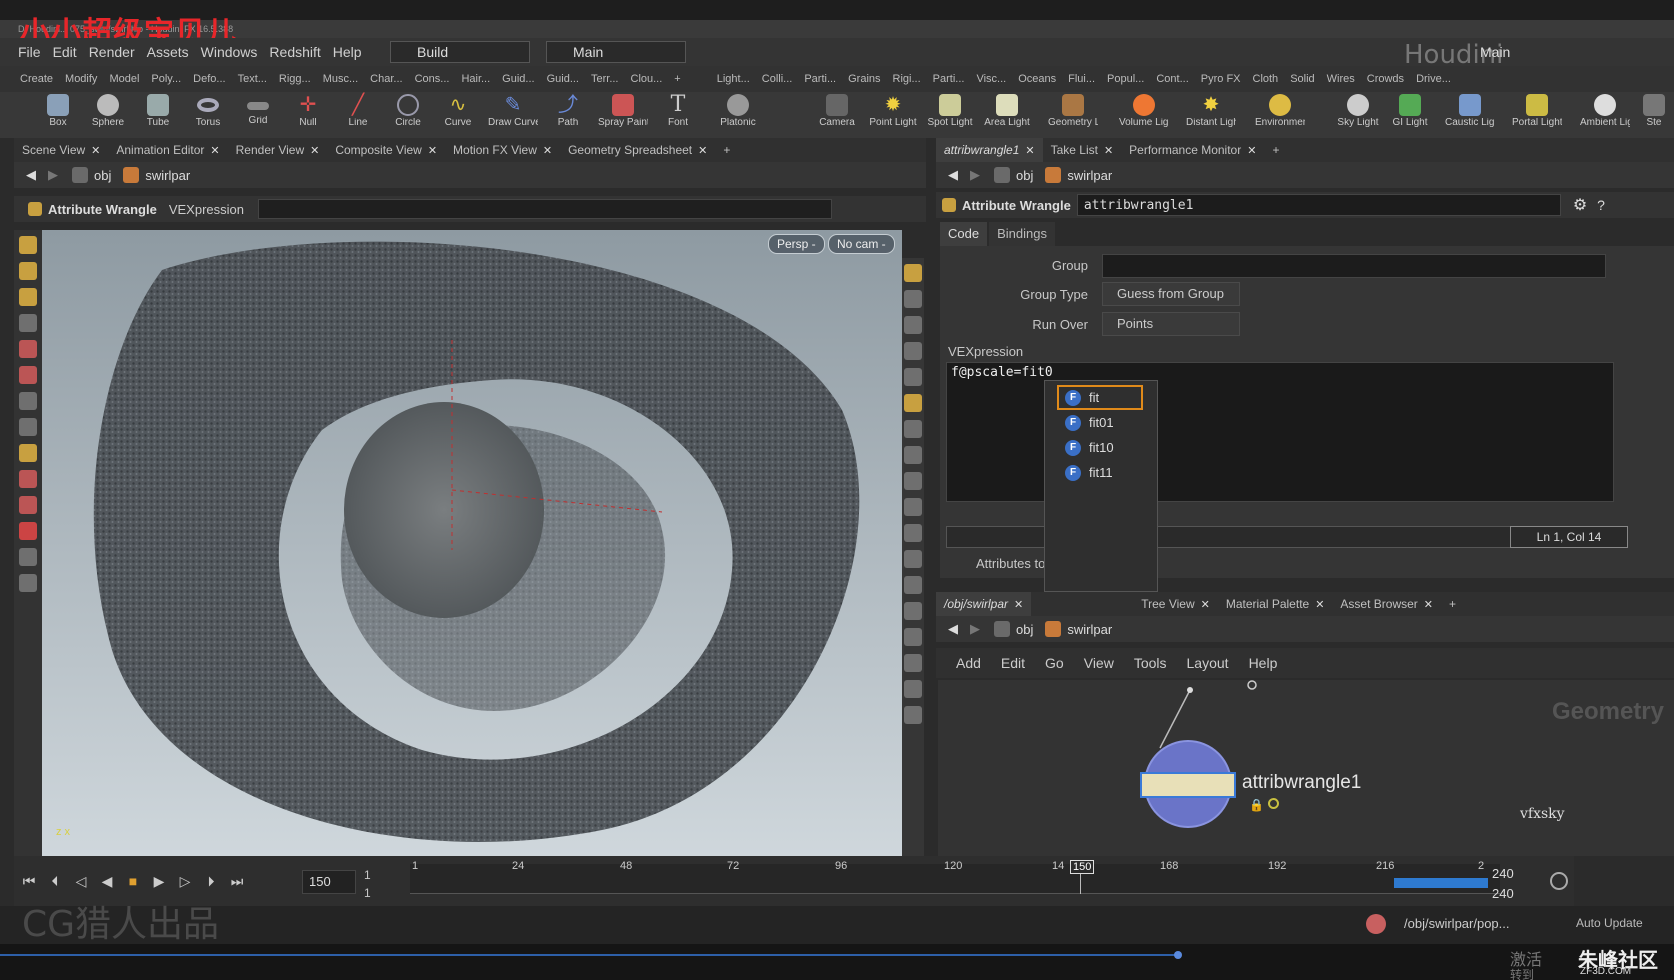 Image resolution: width=1674 pixels, height=980 pixels. Describe the element at coordinates (1358, 115) in the screenshot. I see `tool-sky-light: Sky Light` at that location.